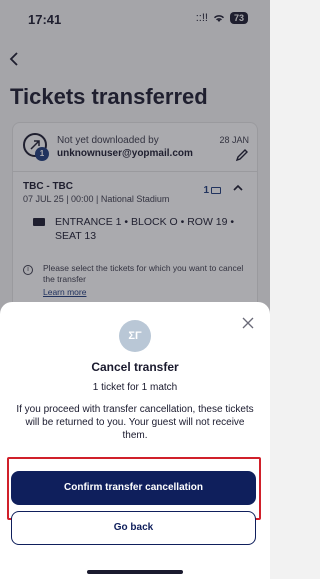 This screenshot has width=320, height=579. What do you see at coordinates (135, 367) in the screenshot?
I see `dialog-title: Cancel transfer` at bounding box center [135, 367].